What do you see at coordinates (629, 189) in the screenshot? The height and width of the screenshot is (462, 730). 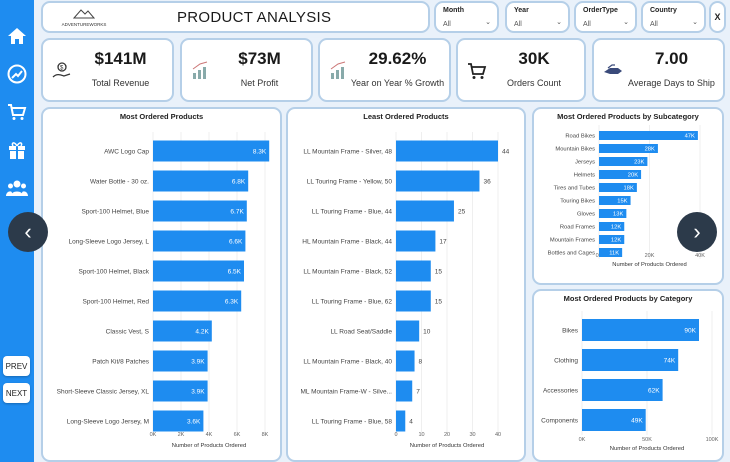 I see `data-label: 18K` at bounding box center [629, 189].